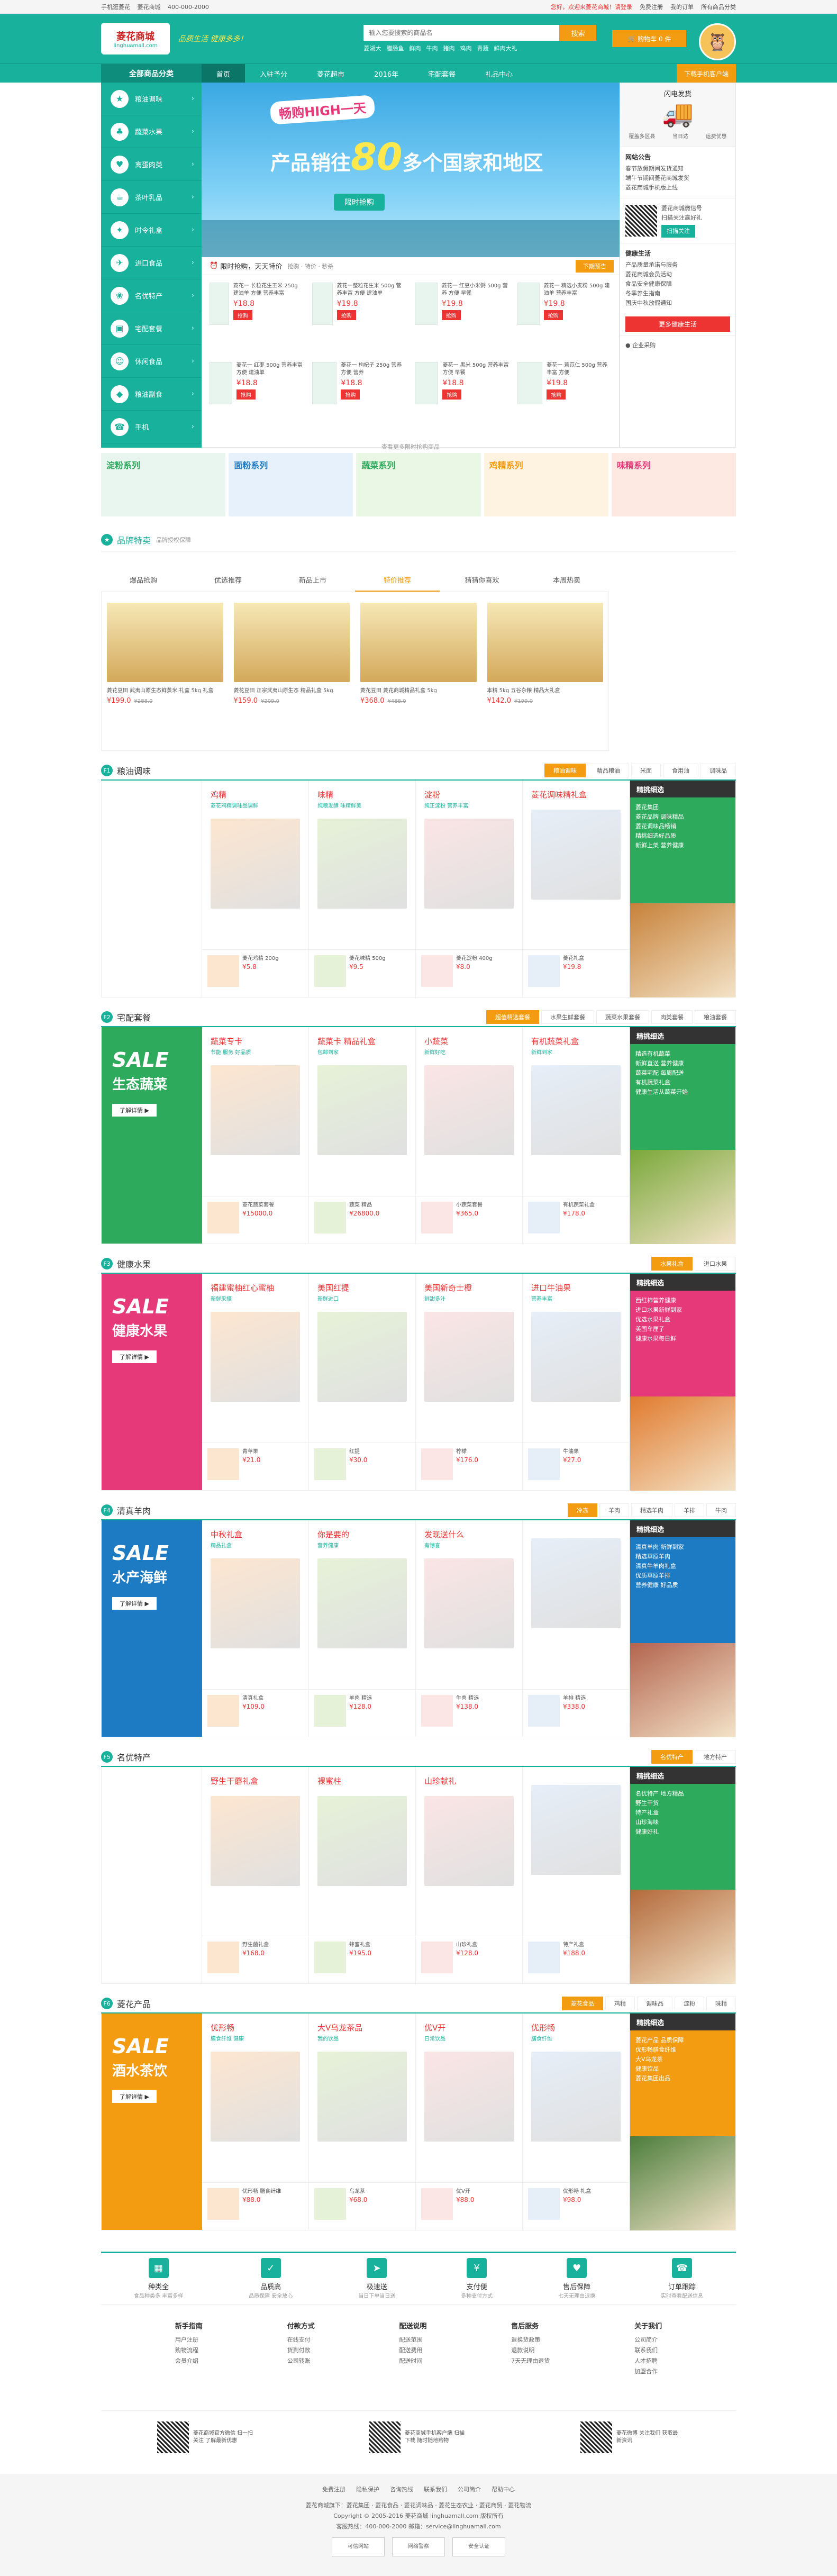 Image resolution: width=837 pixels, height=2576 pixels. What do you see at coordinates (152, 1628) in the screenshot?
I see `floor-banner: SALE 水产海鲜 了解详情 ▶` at bounding box center [152, 1628].